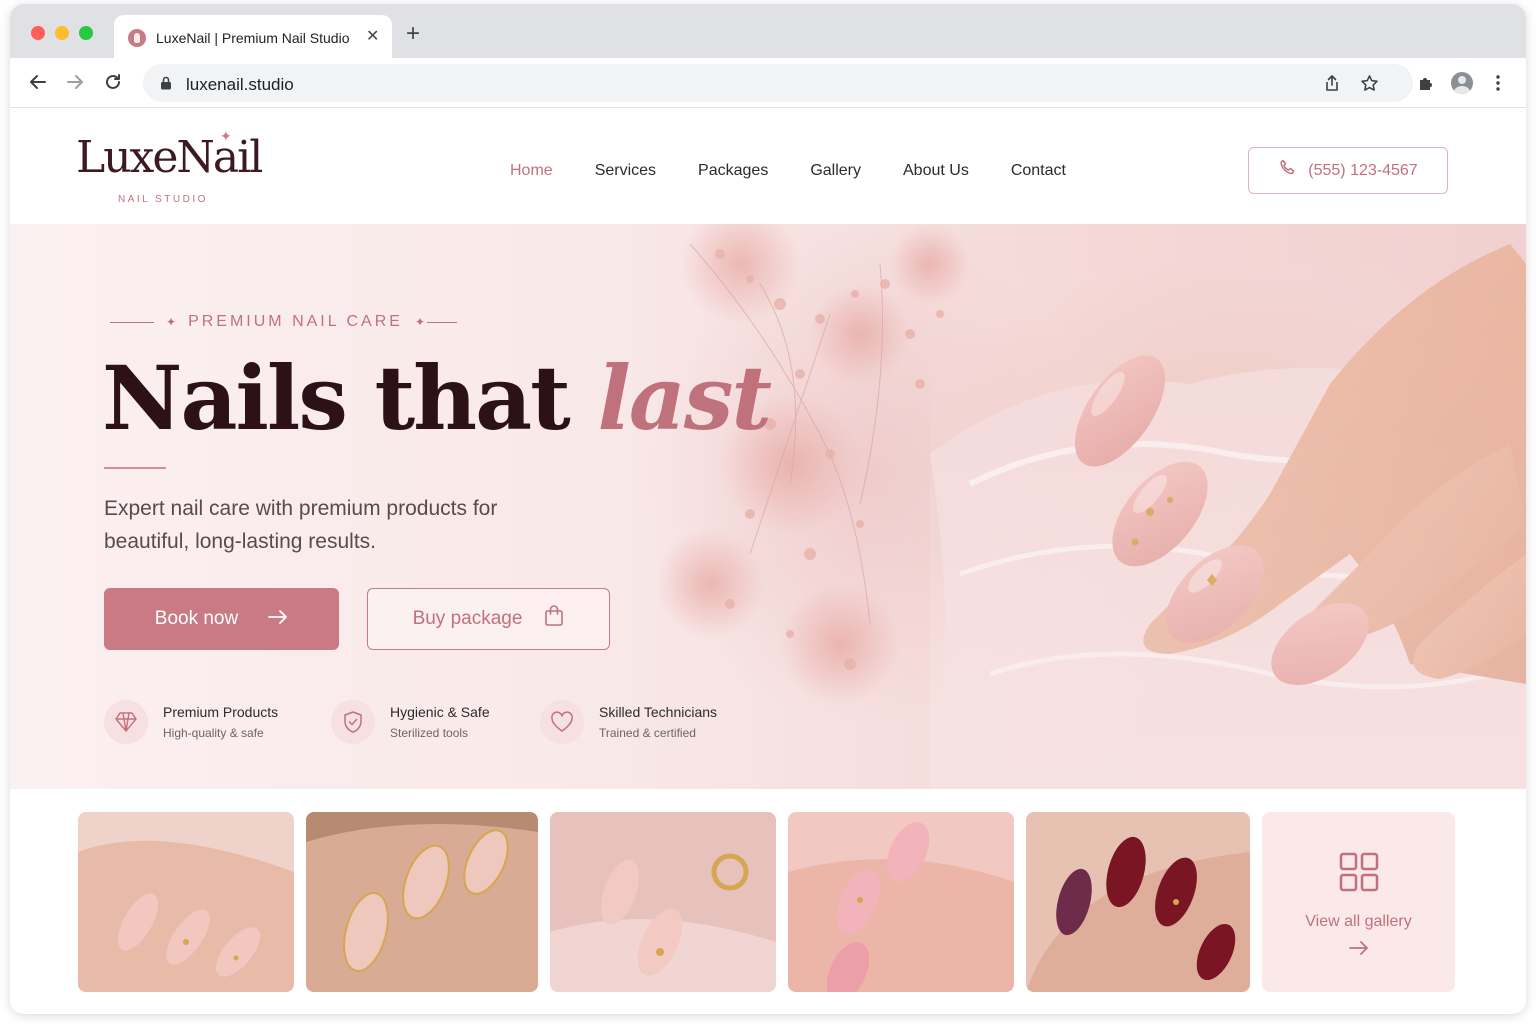 The width and height of the screenshot is (1536, 1024). I want to click on feature-title: Premium Products, so click(221, 712).